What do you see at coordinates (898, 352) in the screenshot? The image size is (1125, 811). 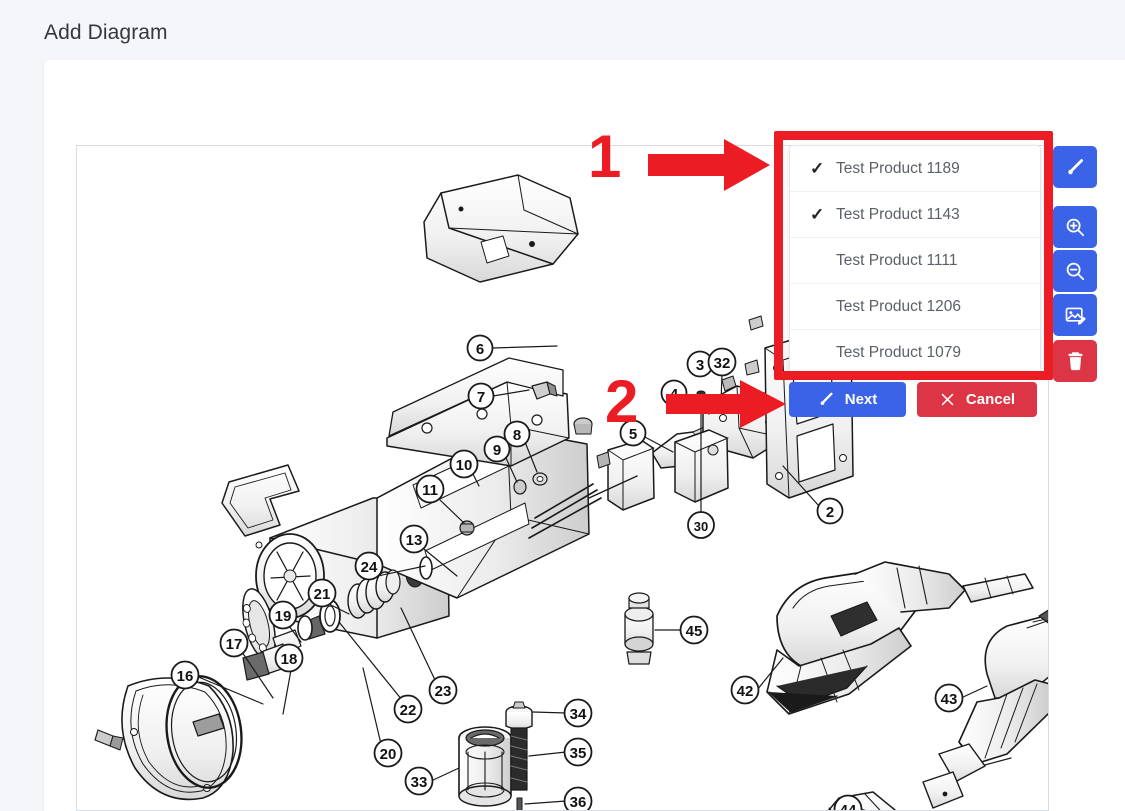 I see `dropdown-item-label: Test Product 1079` at bounding box center [898, 352].